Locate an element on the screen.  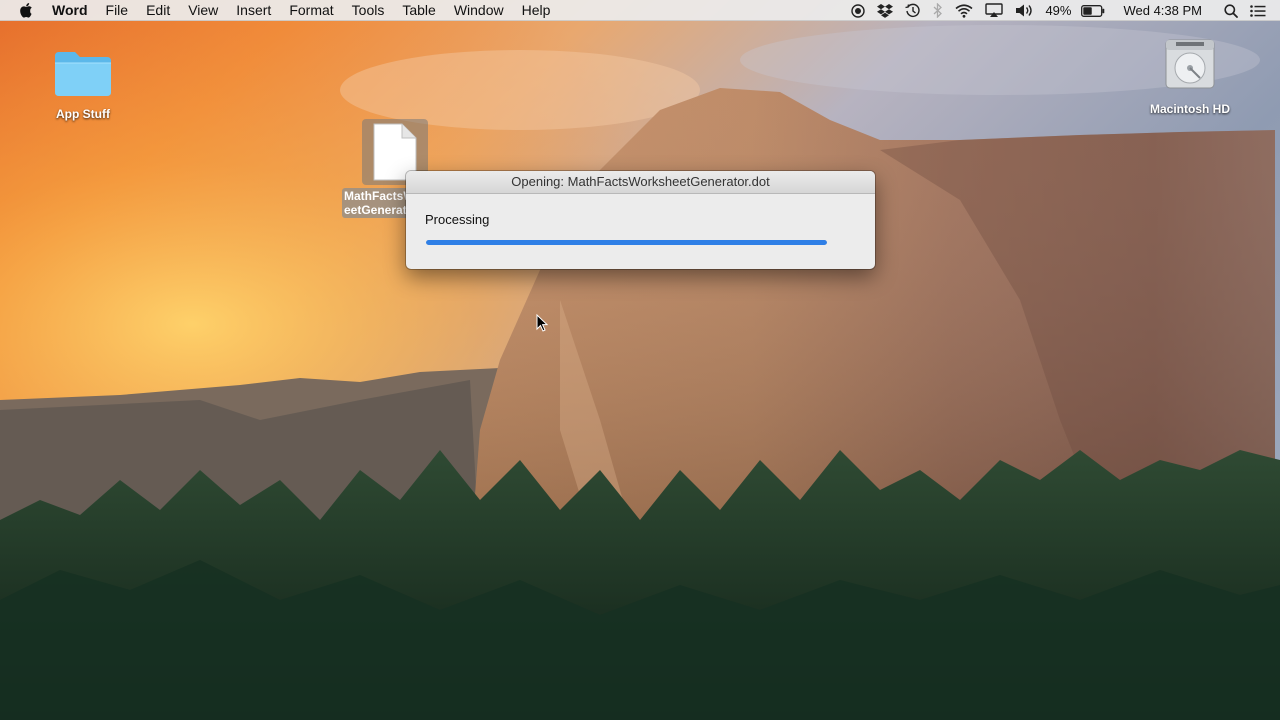
wifi-icon is located at coordinates (964, 10).